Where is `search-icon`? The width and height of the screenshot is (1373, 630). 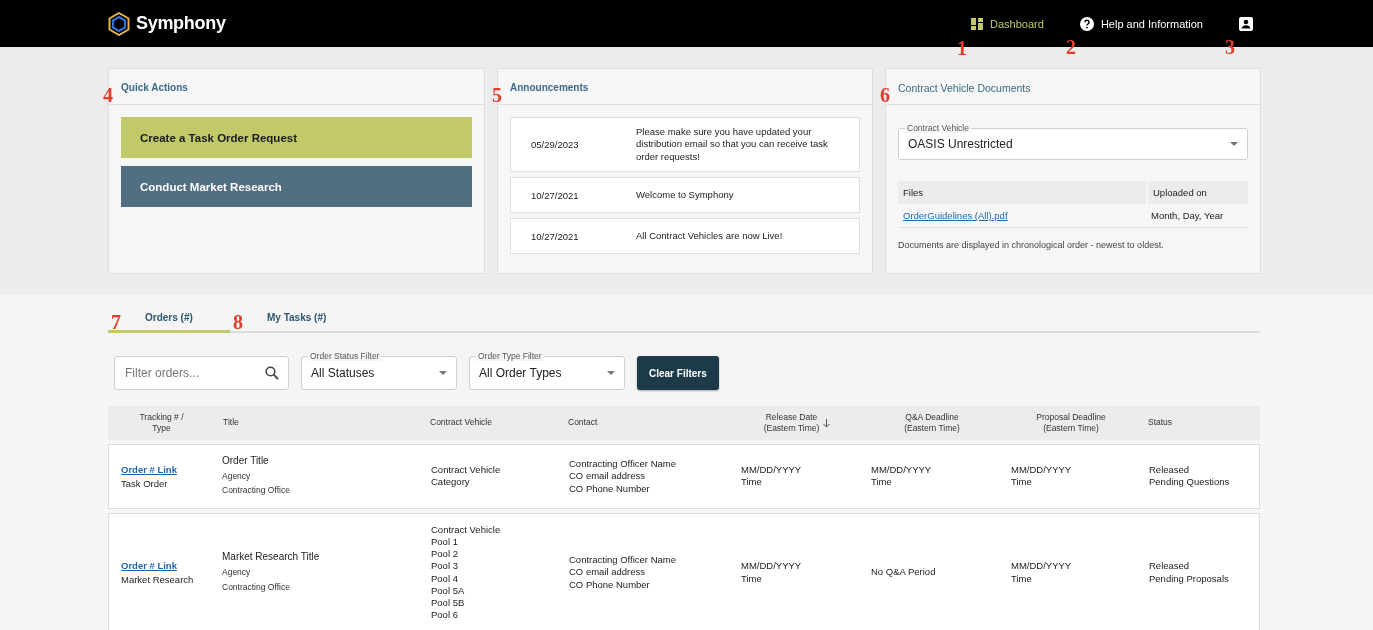 search-icon is located at coordinates (272, 373).